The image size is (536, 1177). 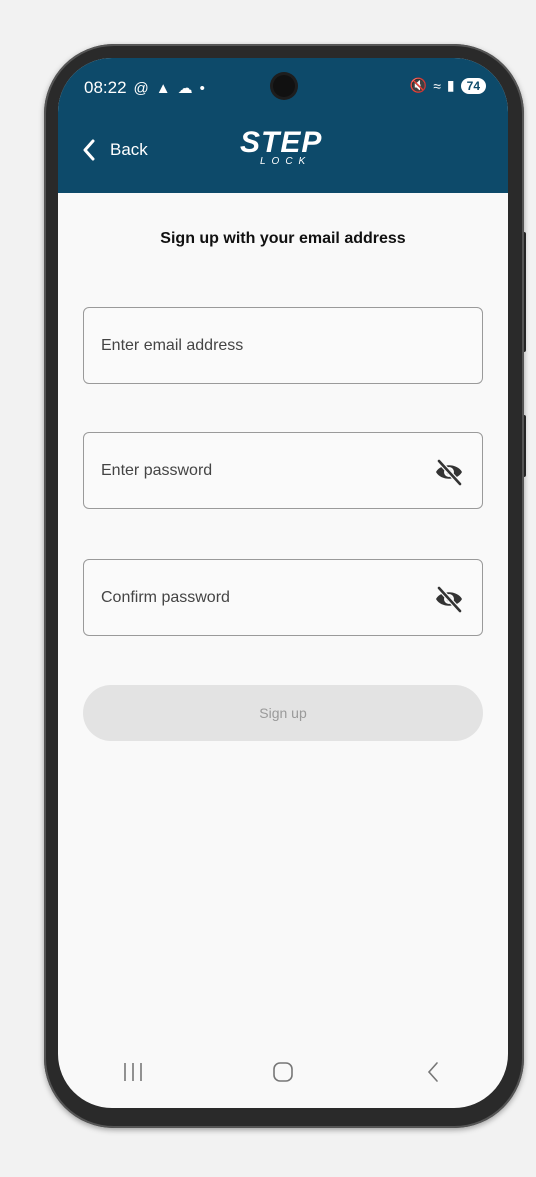 I want to click on password-input, so click(x=283, y=470).